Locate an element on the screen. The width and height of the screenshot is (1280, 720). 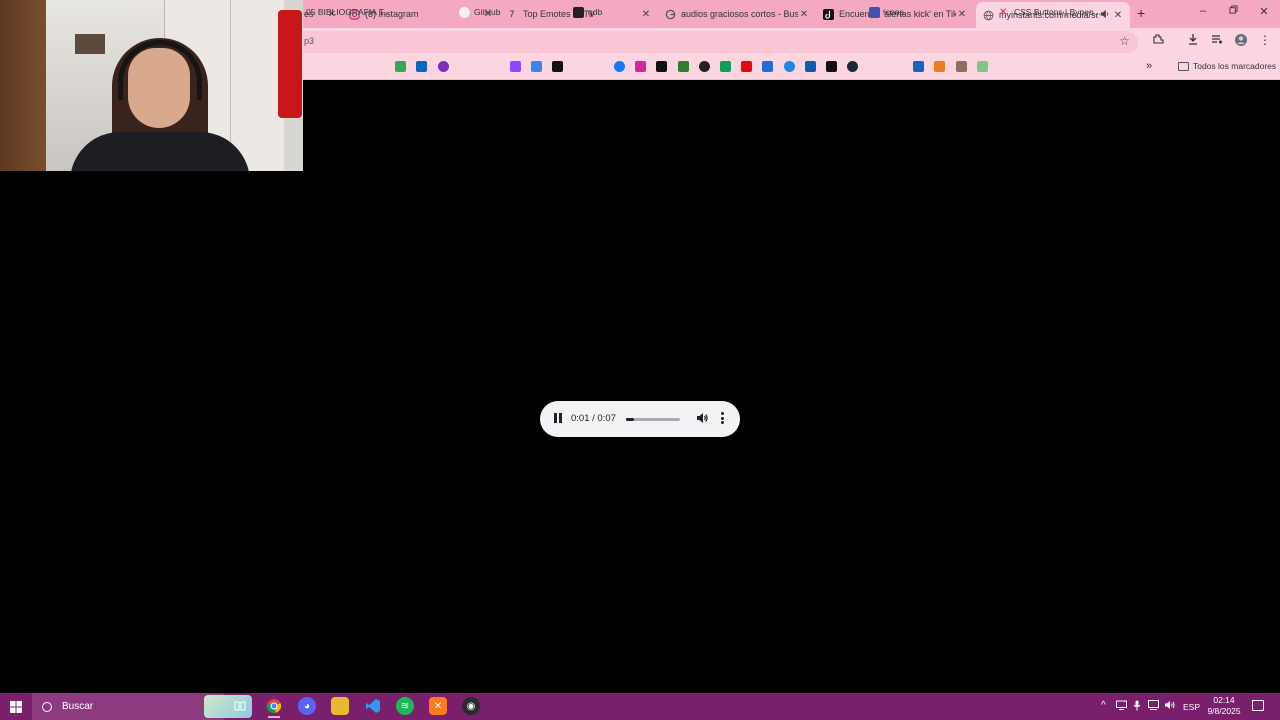
bookmark-label: GitHub is located at coordinates (487, 12).